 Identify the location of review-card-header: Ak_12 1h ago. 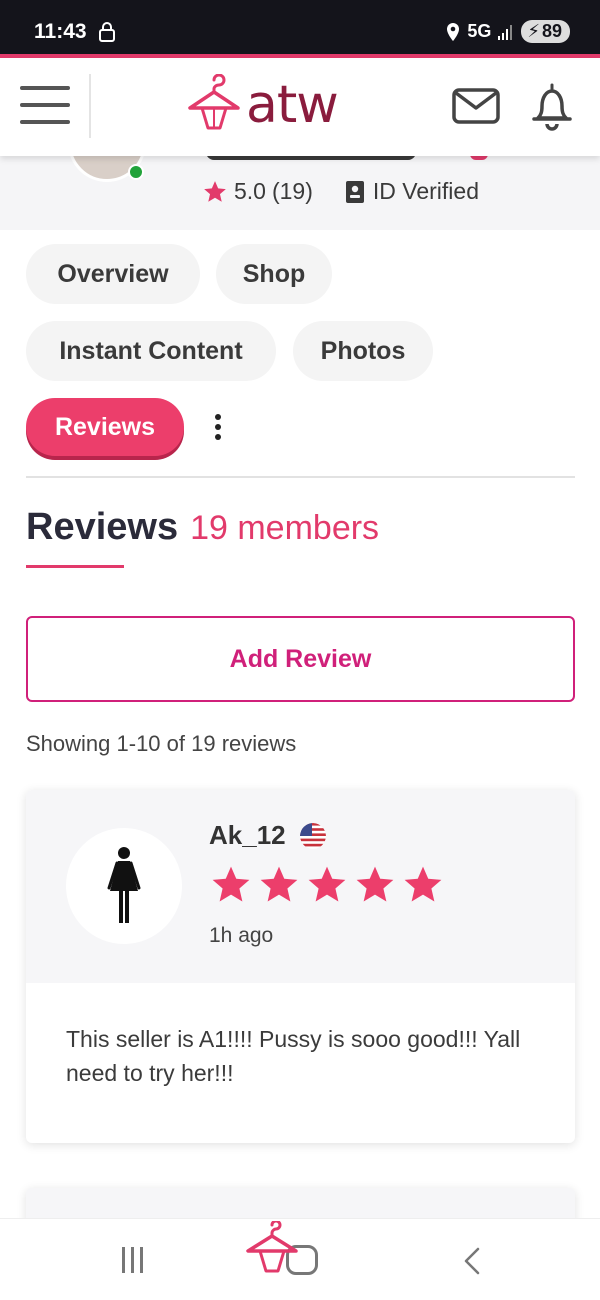
(300, 886).